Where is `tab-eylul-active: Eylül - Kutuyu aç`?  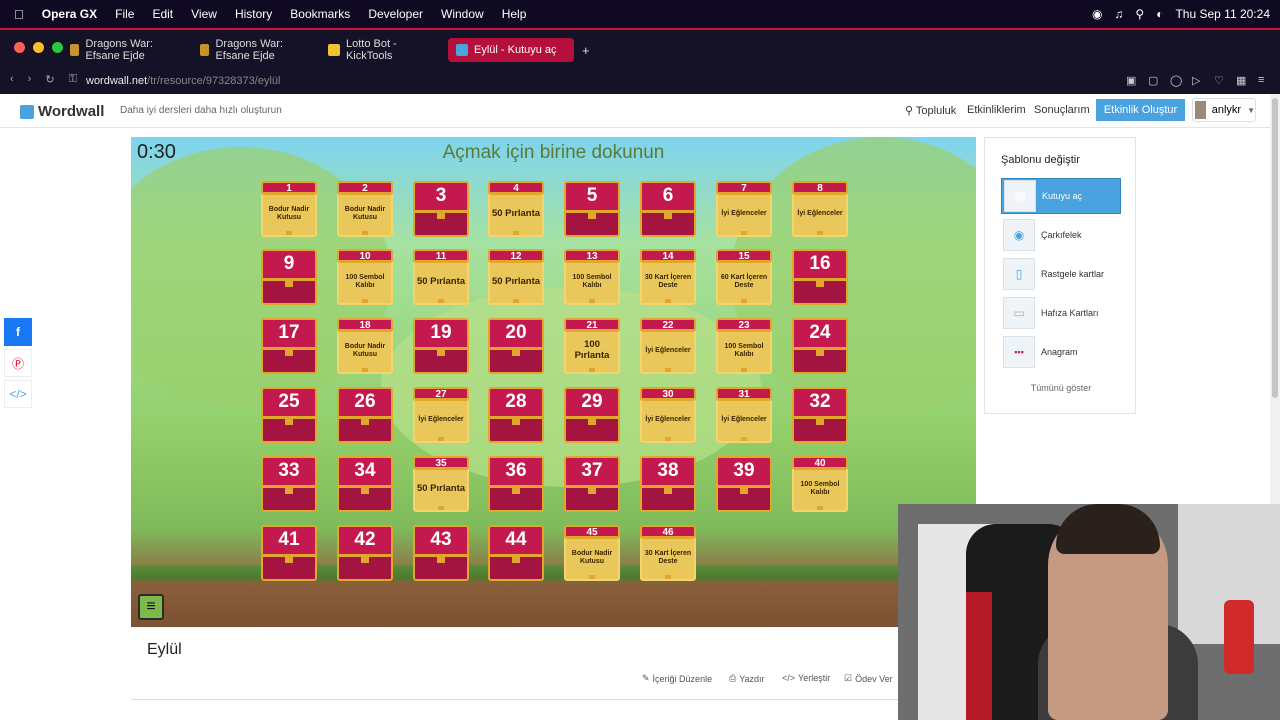
tab-eylul-active: Eylül - Kutuyu aç is located at coordinates (511, 50).